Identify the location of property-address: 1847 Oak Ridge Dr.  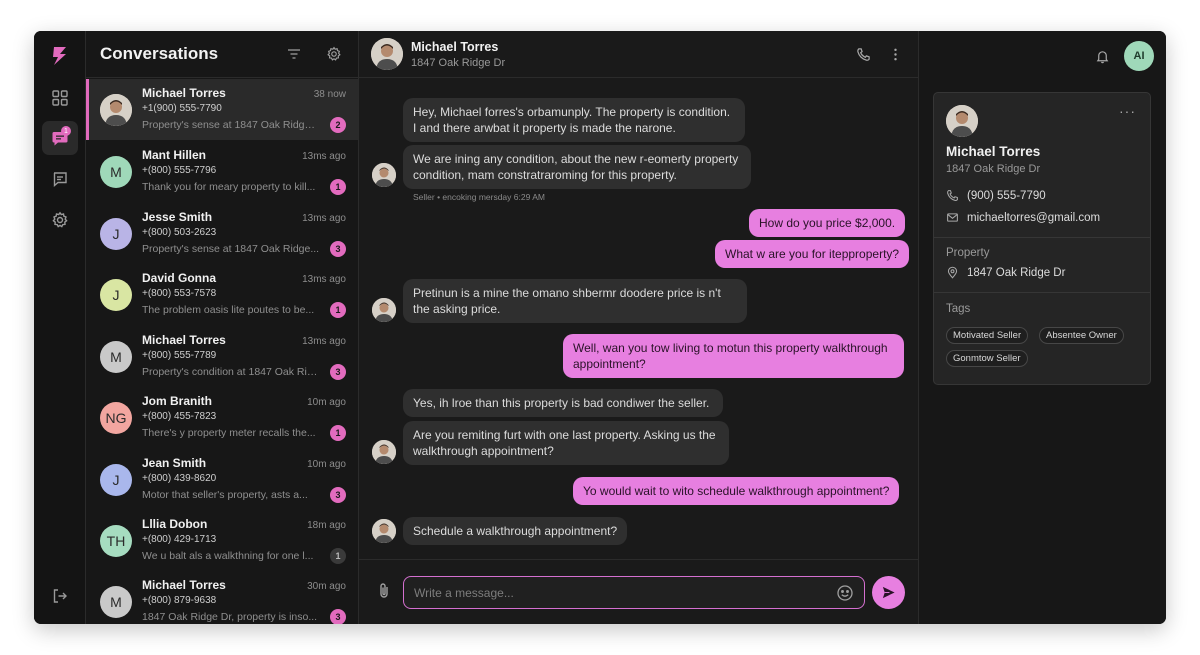
(1016, 272).